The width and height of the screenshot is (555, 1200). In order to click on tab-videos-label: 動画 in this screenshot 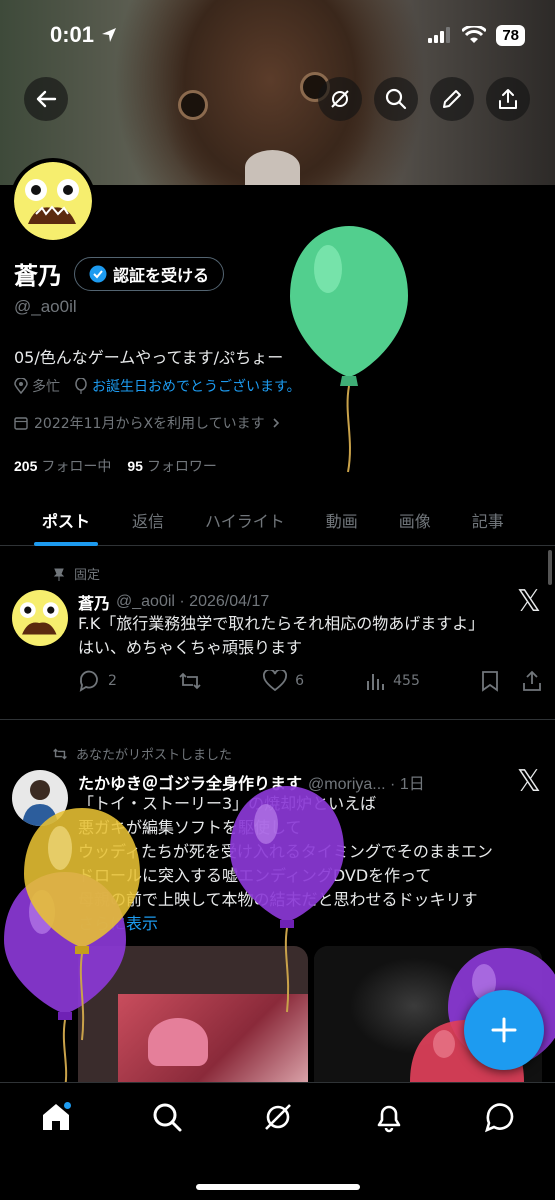, I will do `click(341, 521)`.